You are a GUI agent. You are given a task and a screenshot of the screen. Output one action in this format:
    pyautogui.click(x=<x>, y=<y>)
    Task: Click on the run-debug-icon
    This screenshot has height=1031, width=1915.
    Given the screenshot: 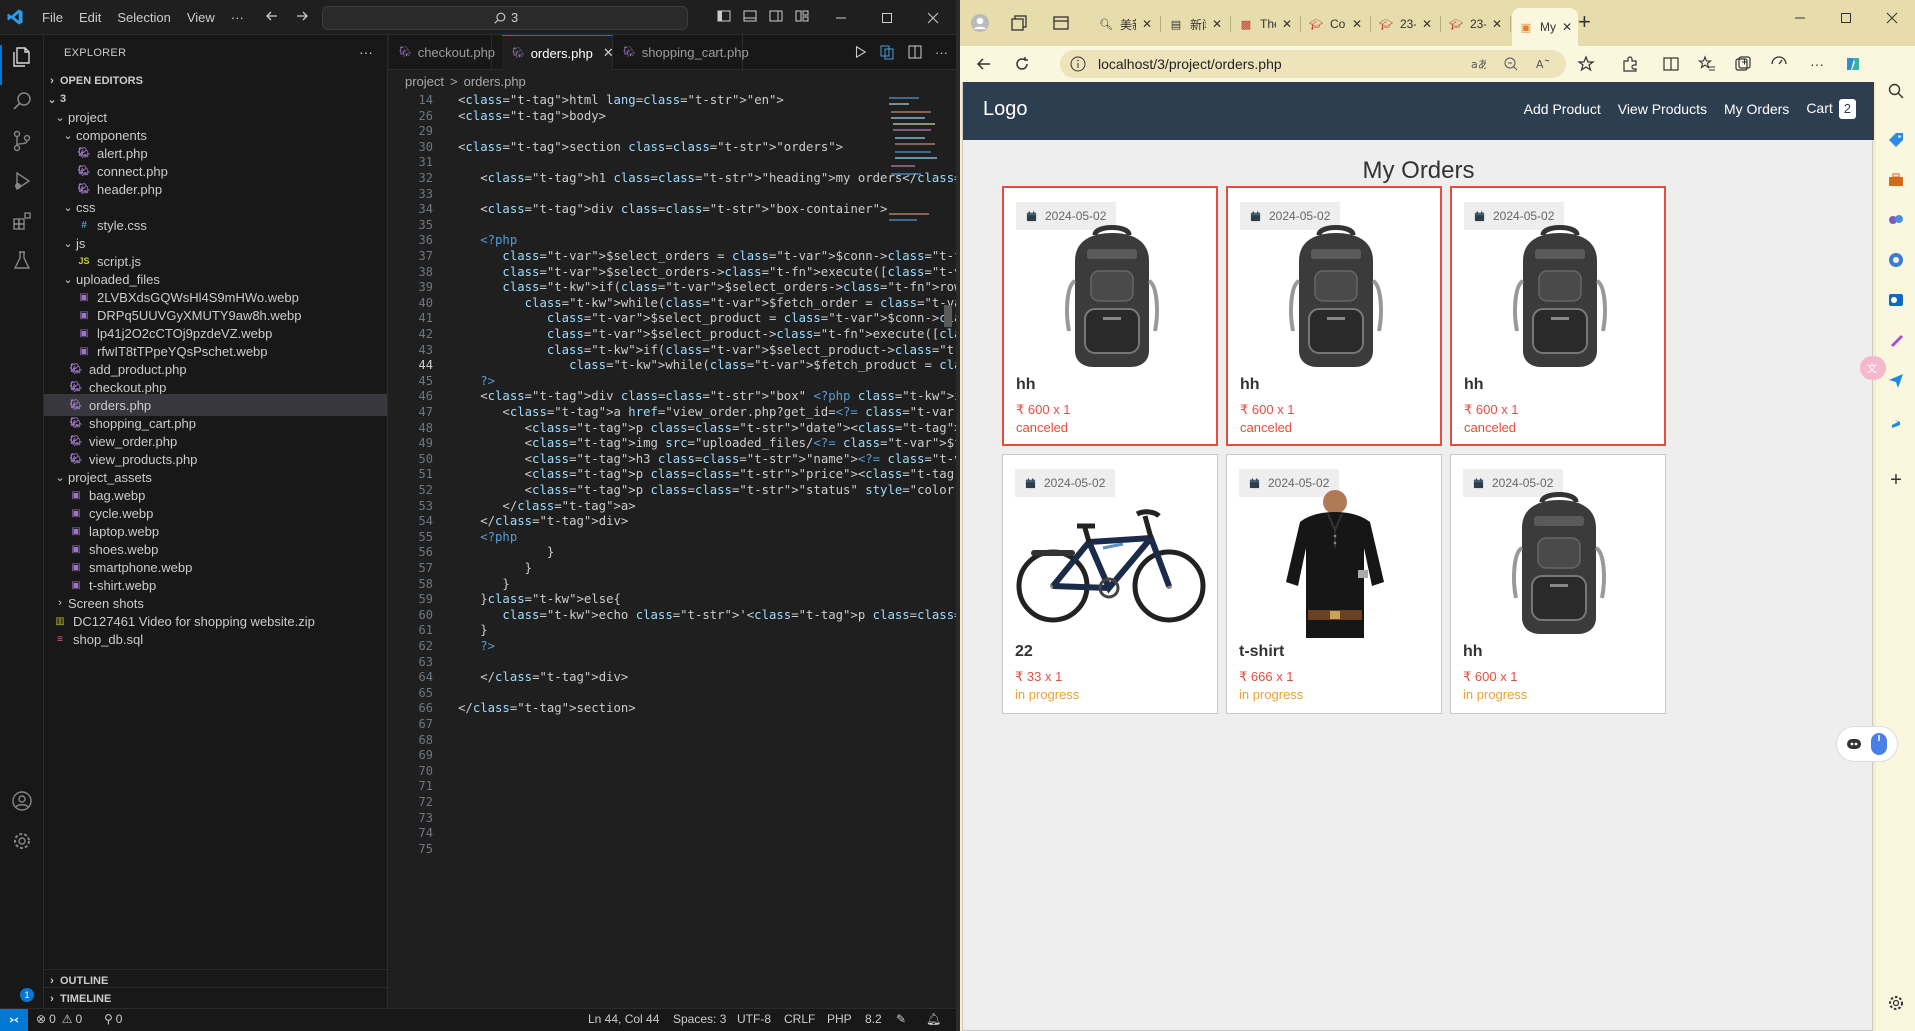 What is the action you would take?
    pyautogui.click(x=22, y=181)
    